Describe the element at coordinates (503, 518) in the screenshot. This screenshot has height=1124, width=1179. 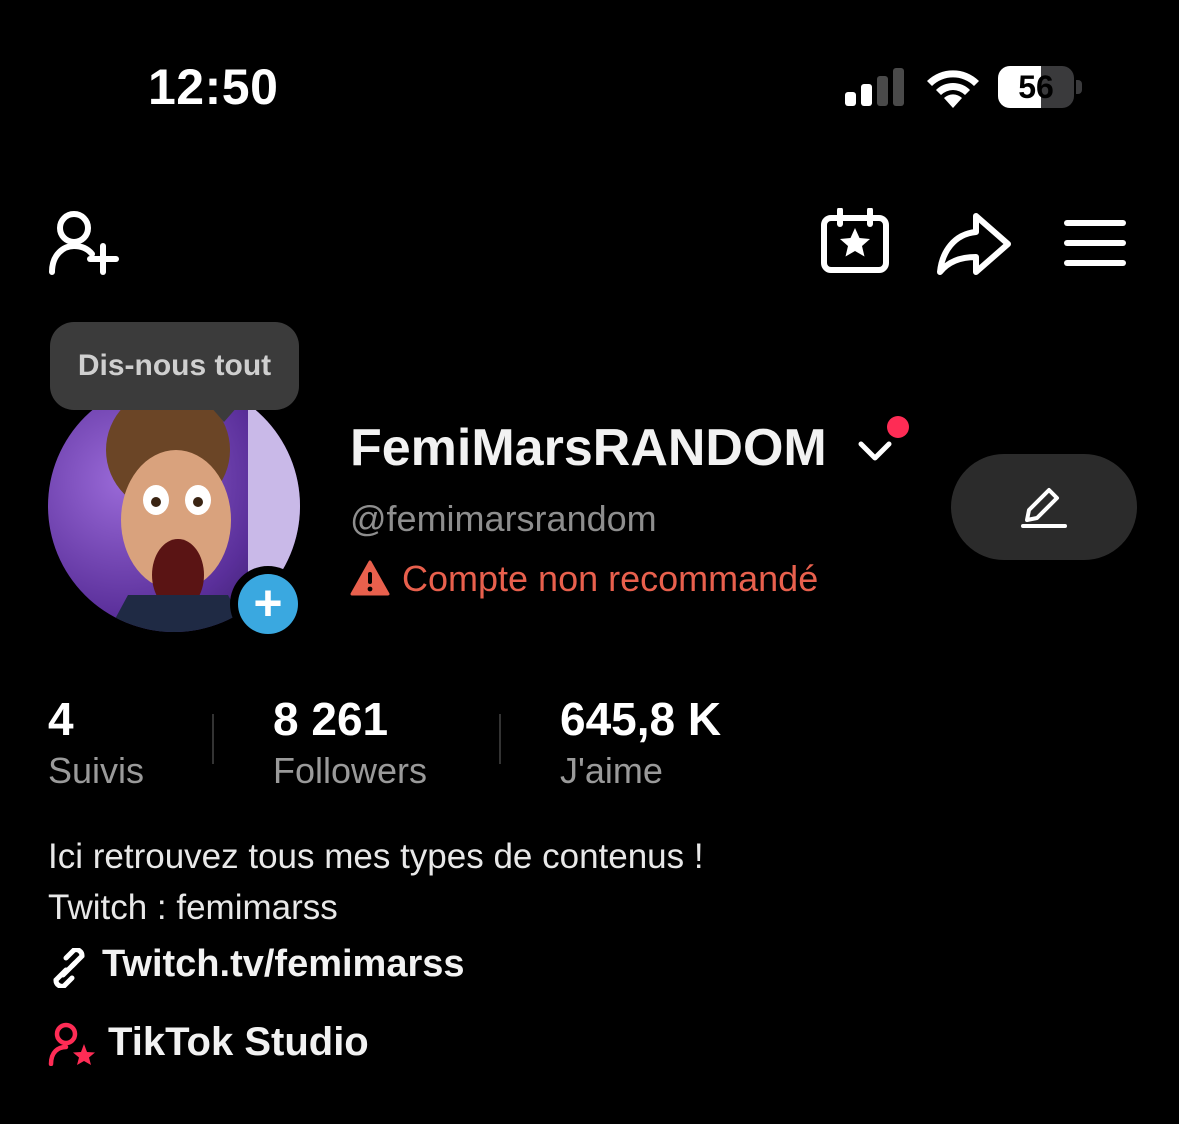
I see `username-handle: @femimarsrandom` at that location.